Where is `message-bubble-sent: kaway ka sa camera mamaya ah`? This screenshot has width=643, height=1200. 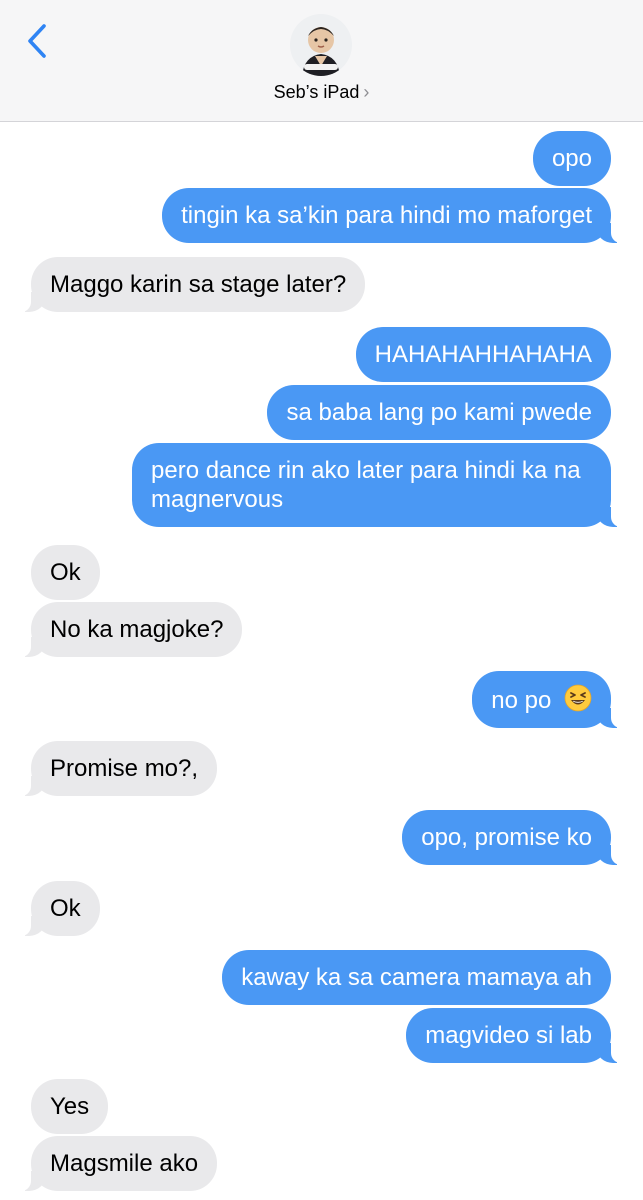
message-bubble-sent: kaway ka sa camera mamaya ah is located at coordinates (416, 977).